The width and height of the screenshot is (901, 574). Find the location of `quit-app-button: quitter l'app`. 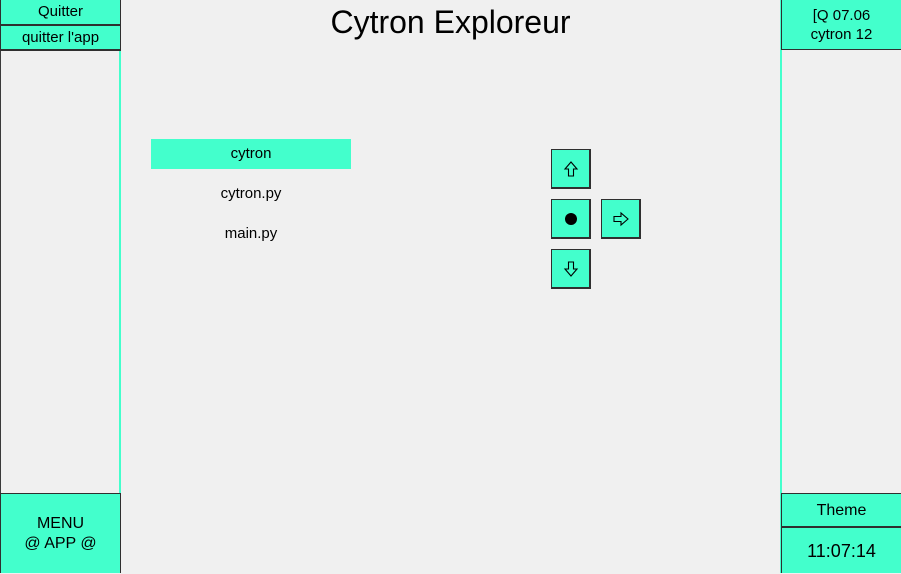

quit-app-button: quitter l'app is located at coordinates (60, 38).